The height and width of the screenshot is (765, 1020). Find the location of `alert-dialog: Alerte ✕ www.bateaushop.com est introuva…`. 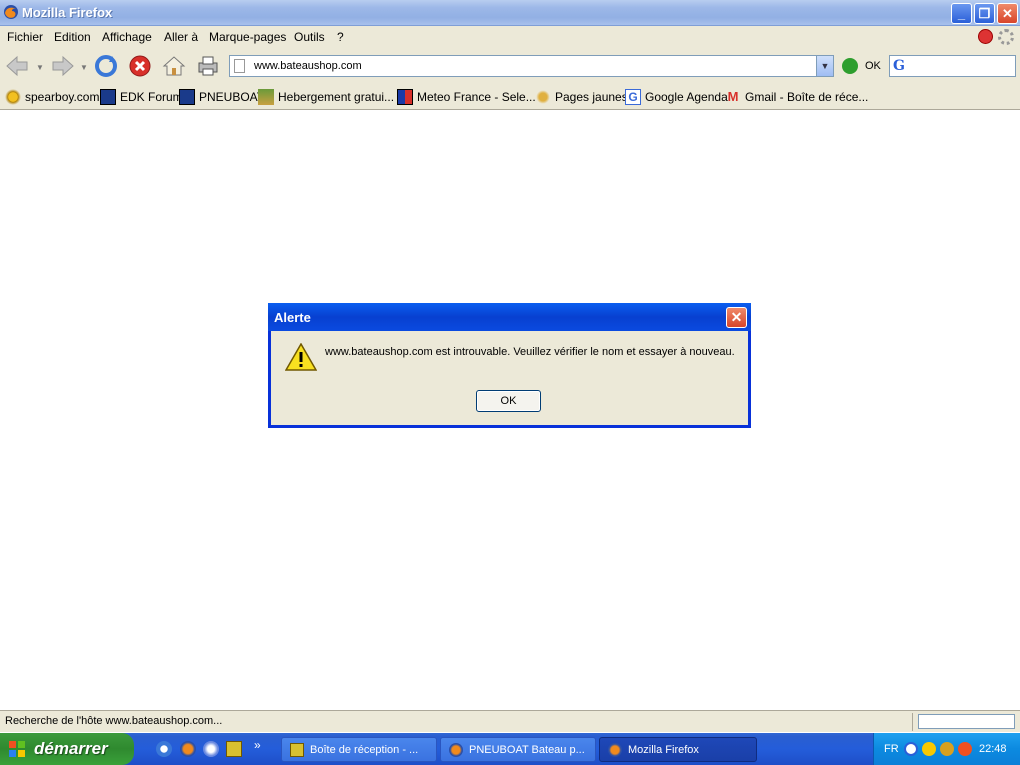

alert-dialog: Alerte ✕ www.bateaushop.com est introuva… is located at coordinates (509, 365).